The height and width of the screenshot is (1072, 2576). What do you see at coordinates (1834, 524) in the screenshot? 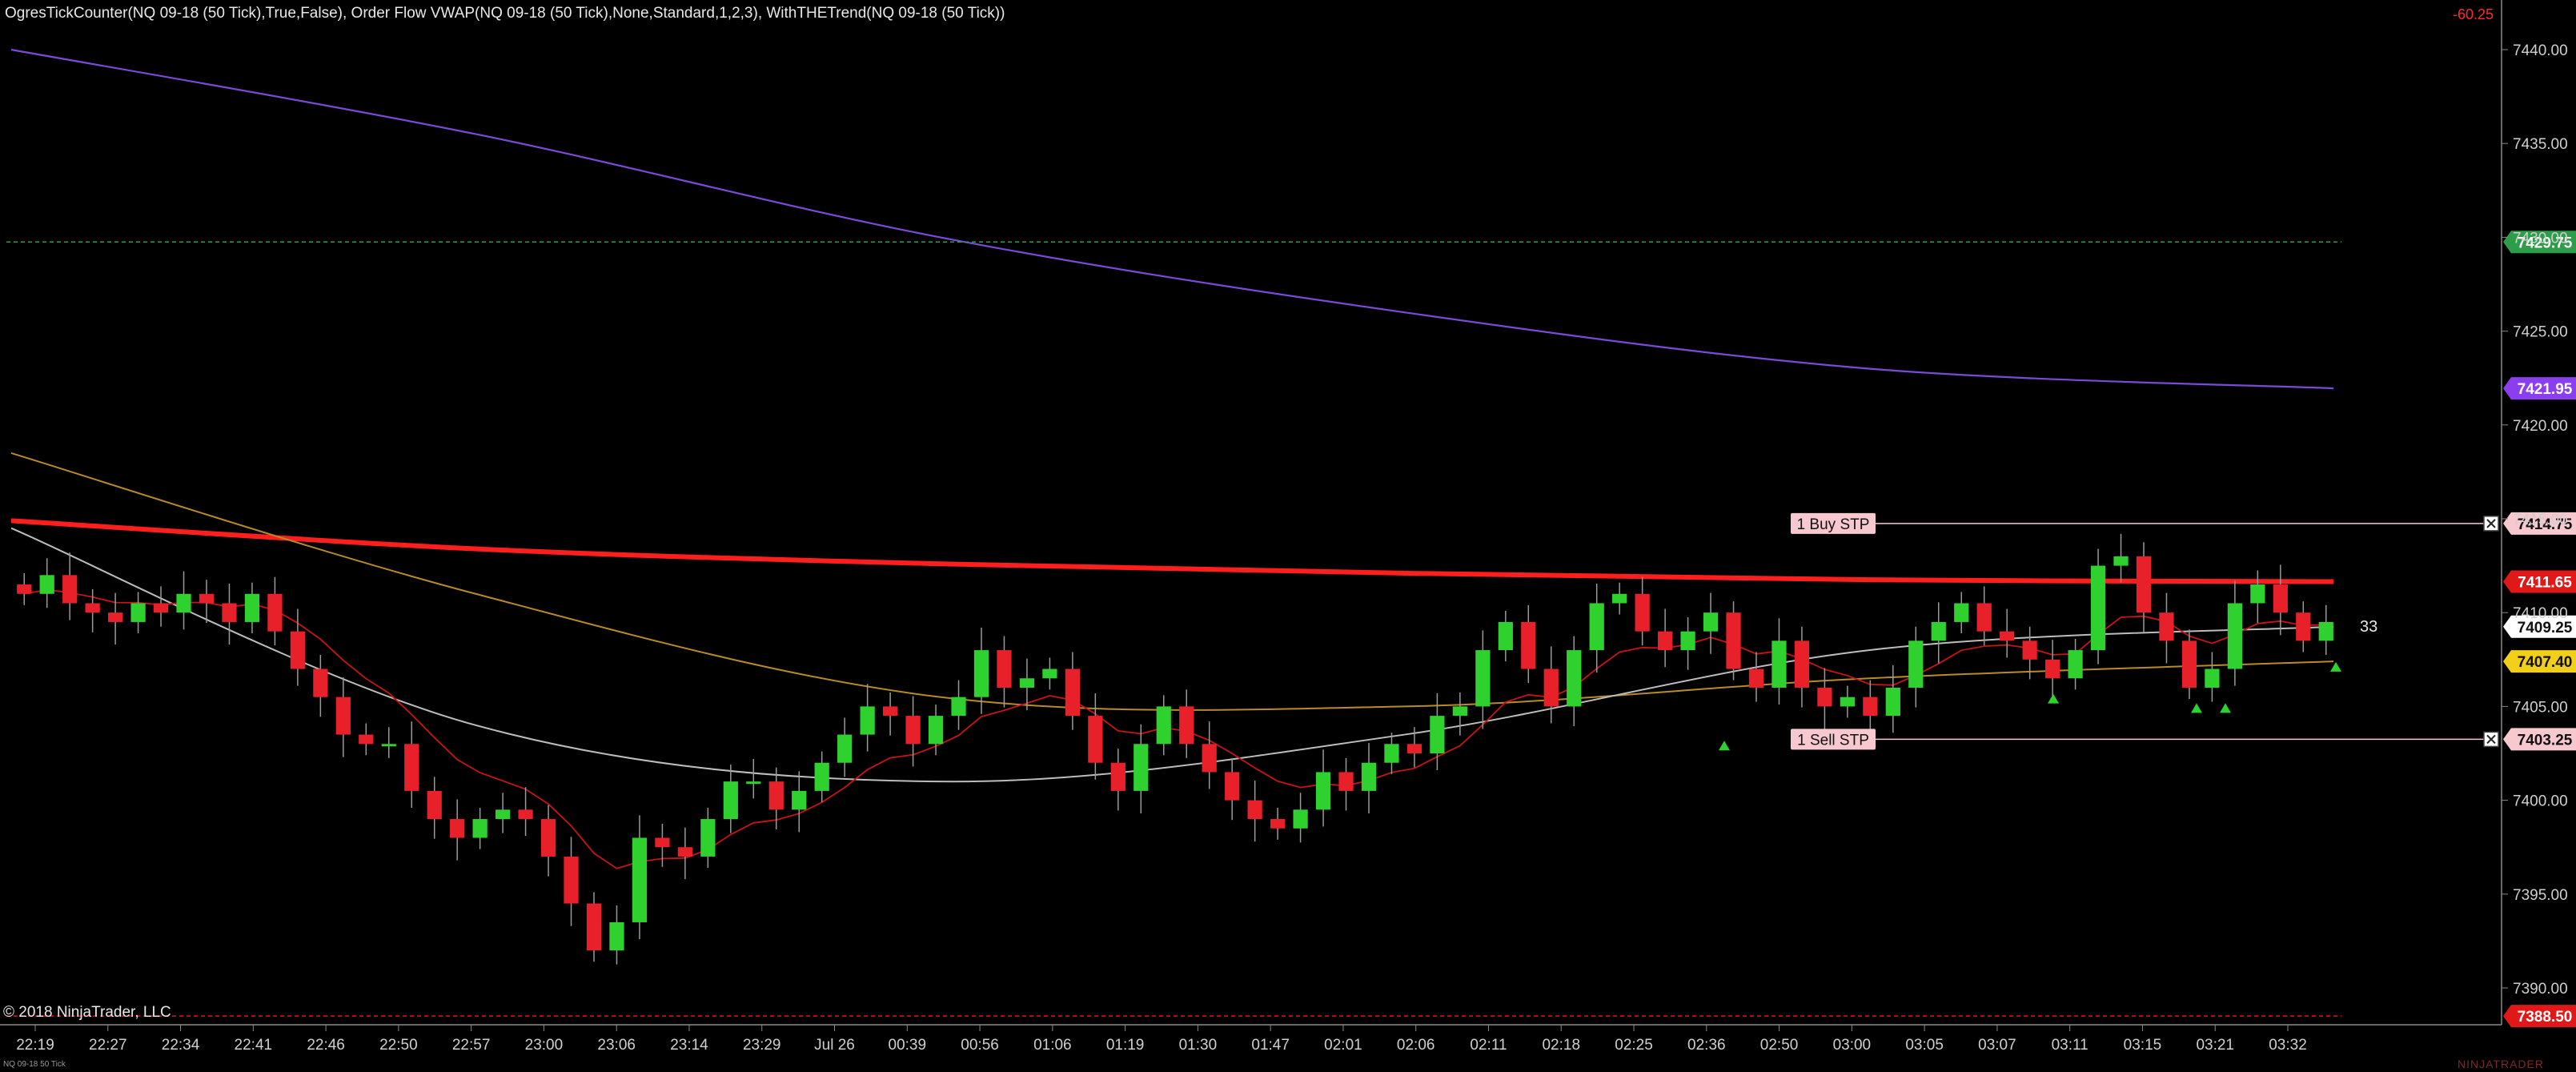
I see `order-label: 1 Buy STP` at bounding box center [1834, 524].